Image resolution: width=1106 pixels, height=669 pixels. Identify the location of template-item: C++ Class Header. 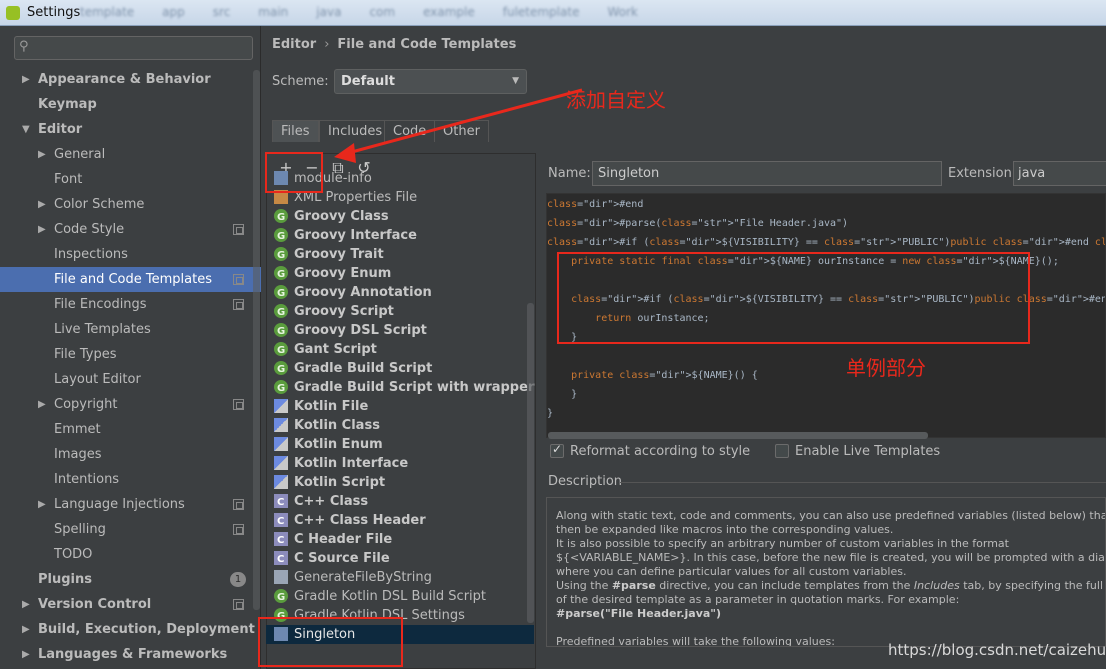
(405, 521).